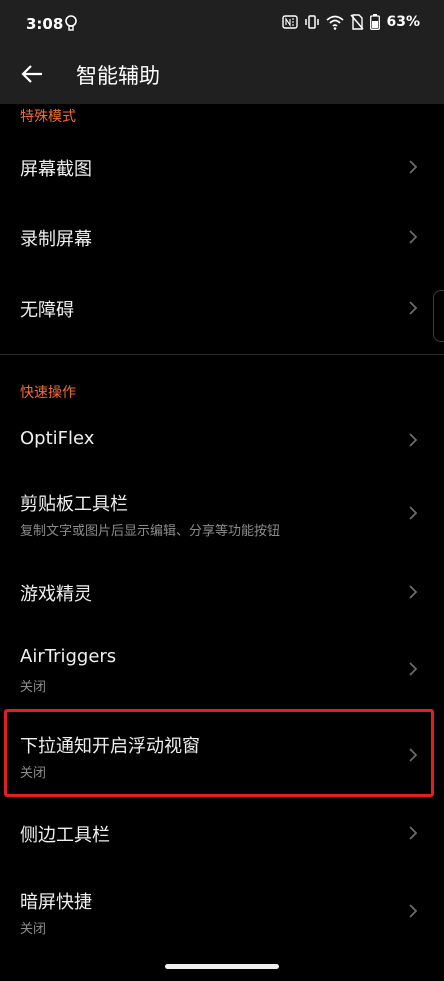  Describe the element at coordinates (222, 668) in the screenshot. I see `list-item-airtriggers: AirTriggers 关闭` at that location.